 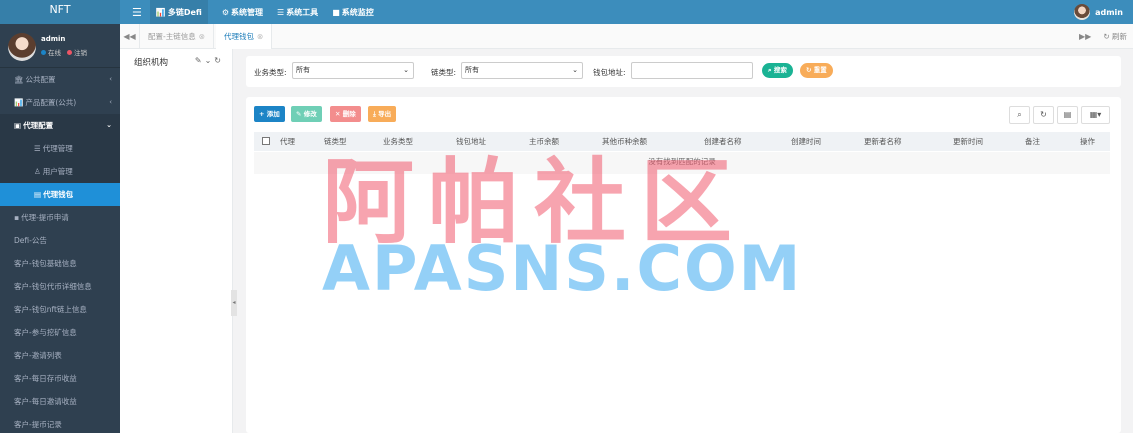 What do you see at coordinates (110, 102) in the screenshot?
I see `chevron-left-icon: ‹` at bounding box center [110, 102].